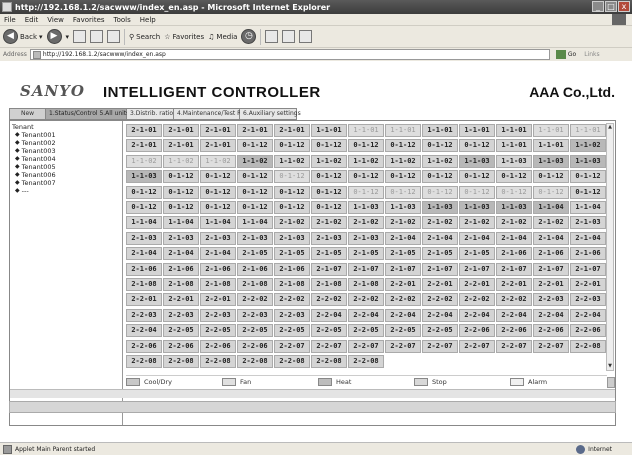 Image resolution: width=632 pixels, height=455 pixels. What do you see at coordinates (66, 127) in the screenshot?
I see `tree-root: Tenant` at bounding box center [66, 127].